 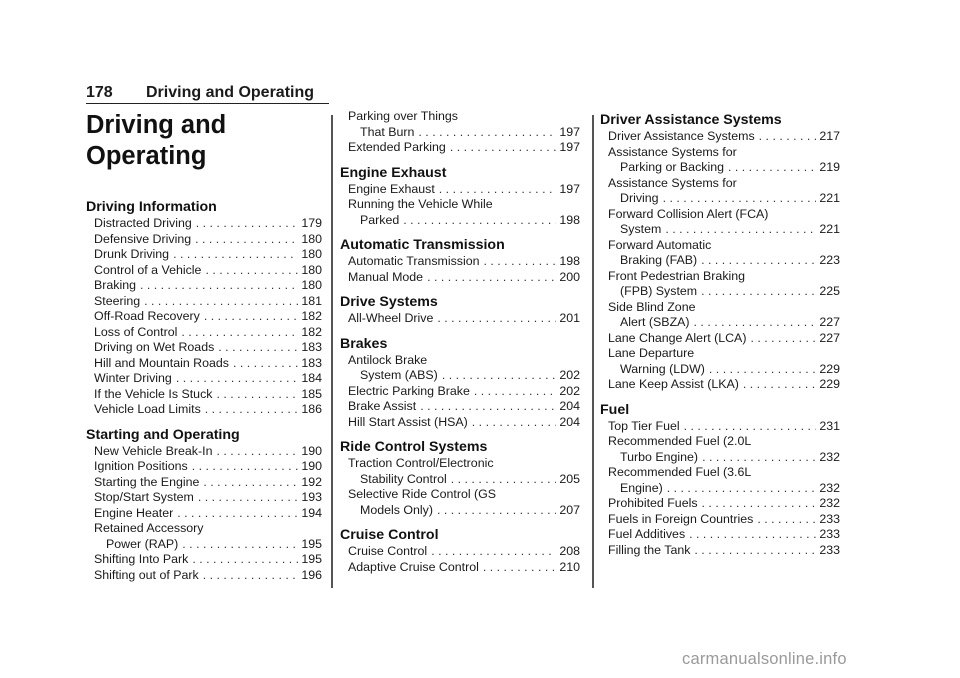 What do you see at coordinates (204, 576) in the screenshot?
I see `toc-entry: Shifting out of Park 196` at bounding box center [204, 576].